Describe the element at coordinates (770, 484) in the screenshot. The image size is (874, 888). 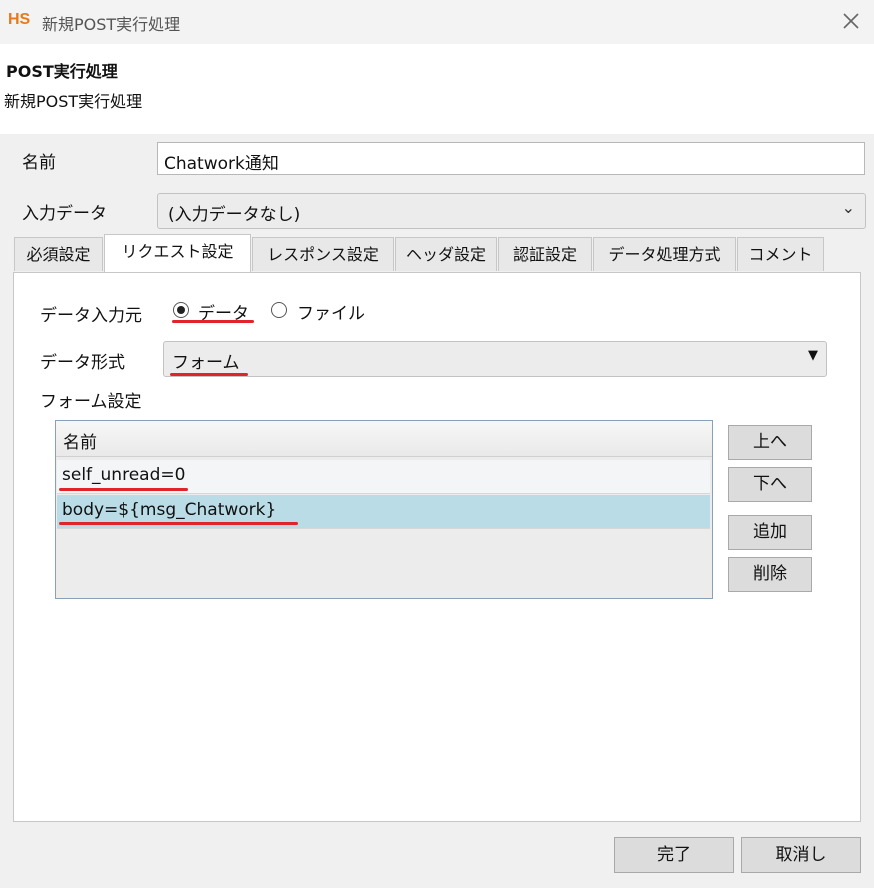
I see `move-down-button: 下へ` at that location.